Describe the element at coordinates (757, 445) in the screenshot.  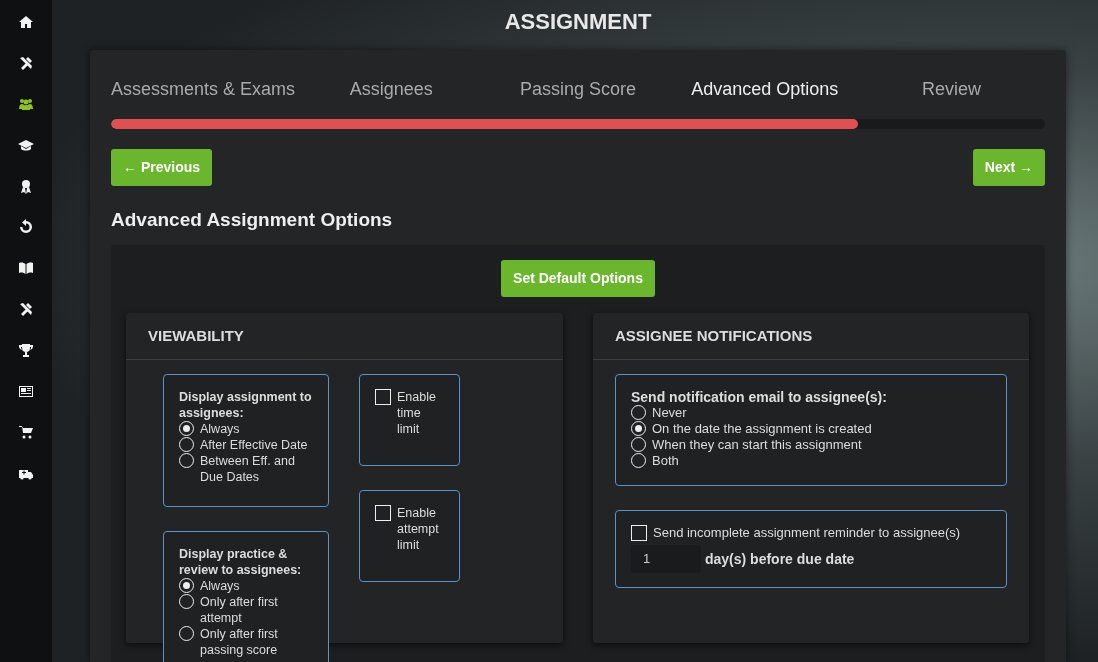
I see `option-label: When they can start this assignment` at that location.